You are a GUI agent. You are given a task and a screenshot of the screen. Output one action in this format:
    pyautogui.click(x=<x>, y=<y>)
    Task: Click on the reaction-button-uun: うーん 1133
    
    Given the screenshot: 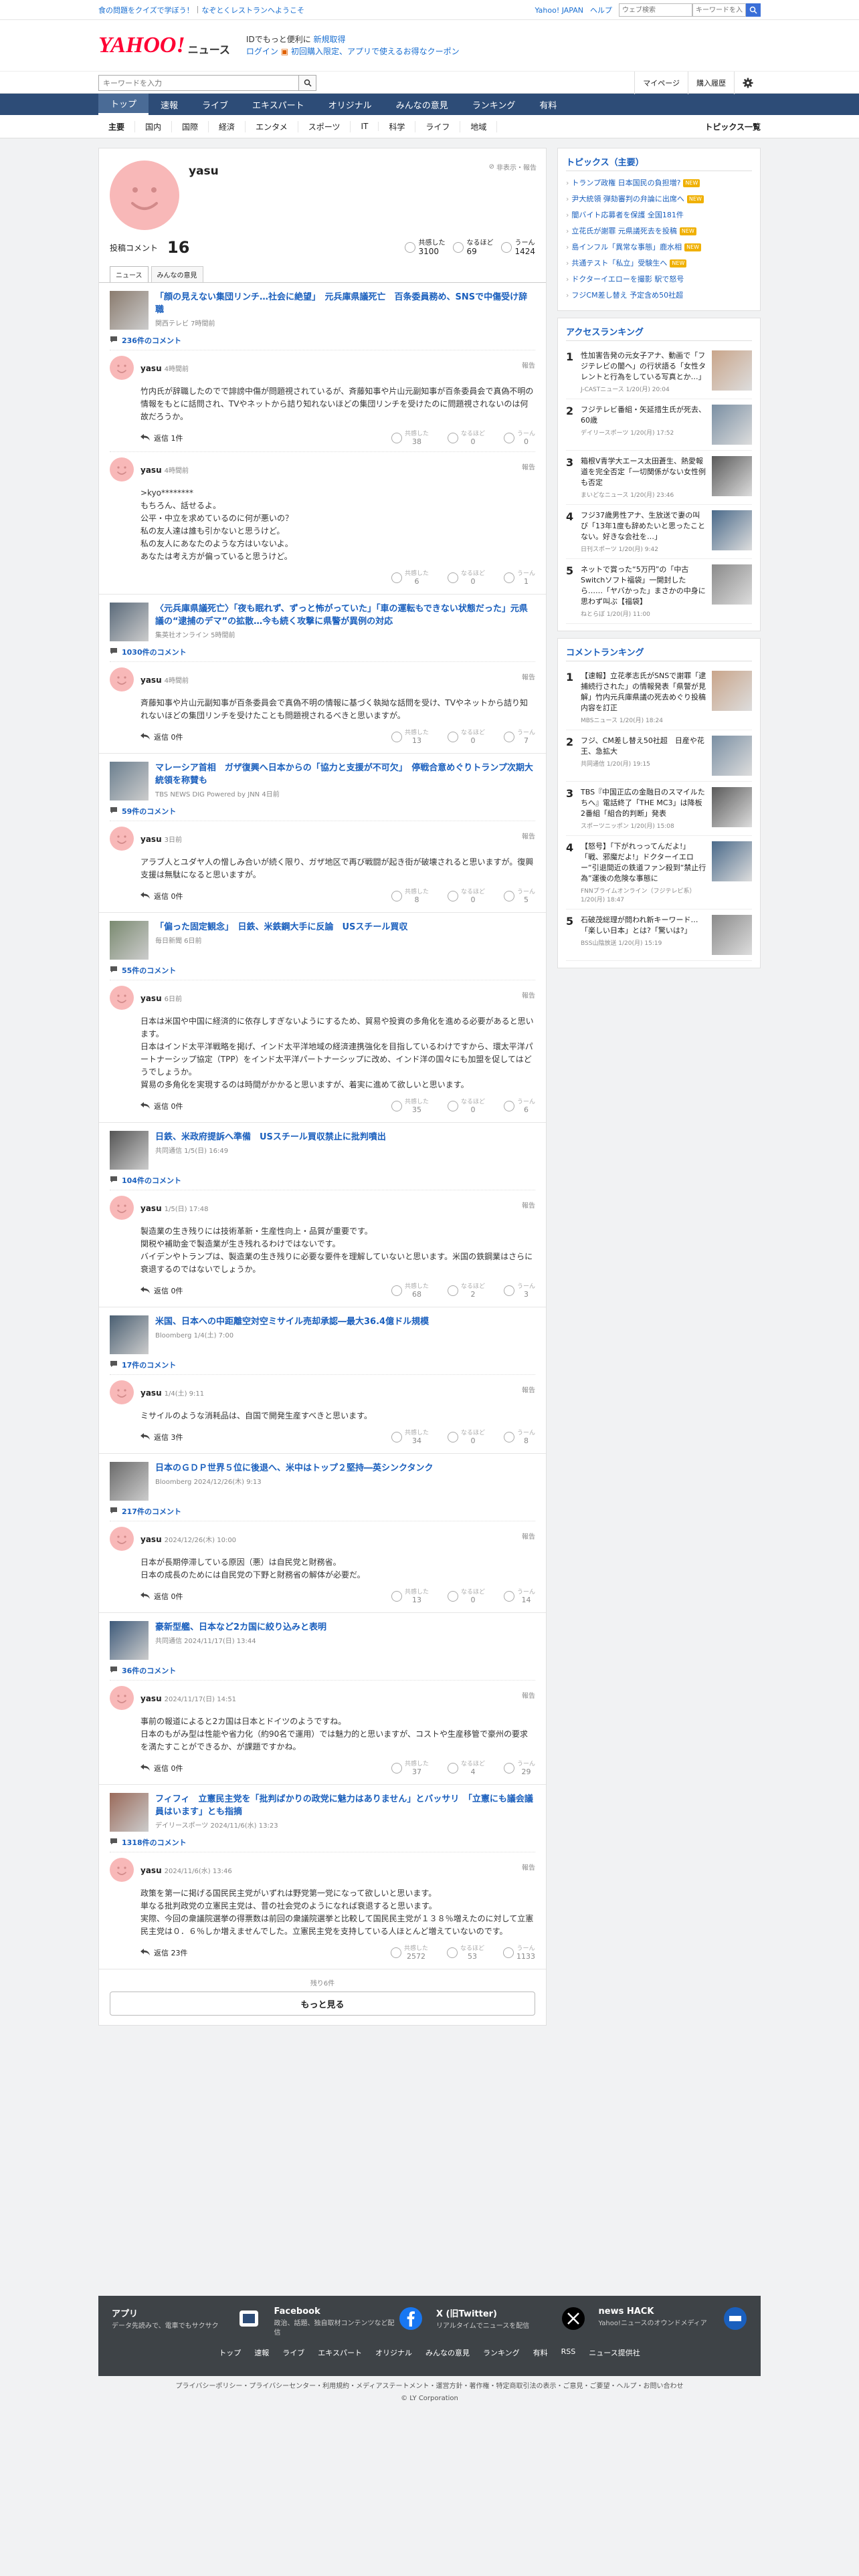 What is the action you would take?
    pyautogui.click(x=519, y=1953)
    